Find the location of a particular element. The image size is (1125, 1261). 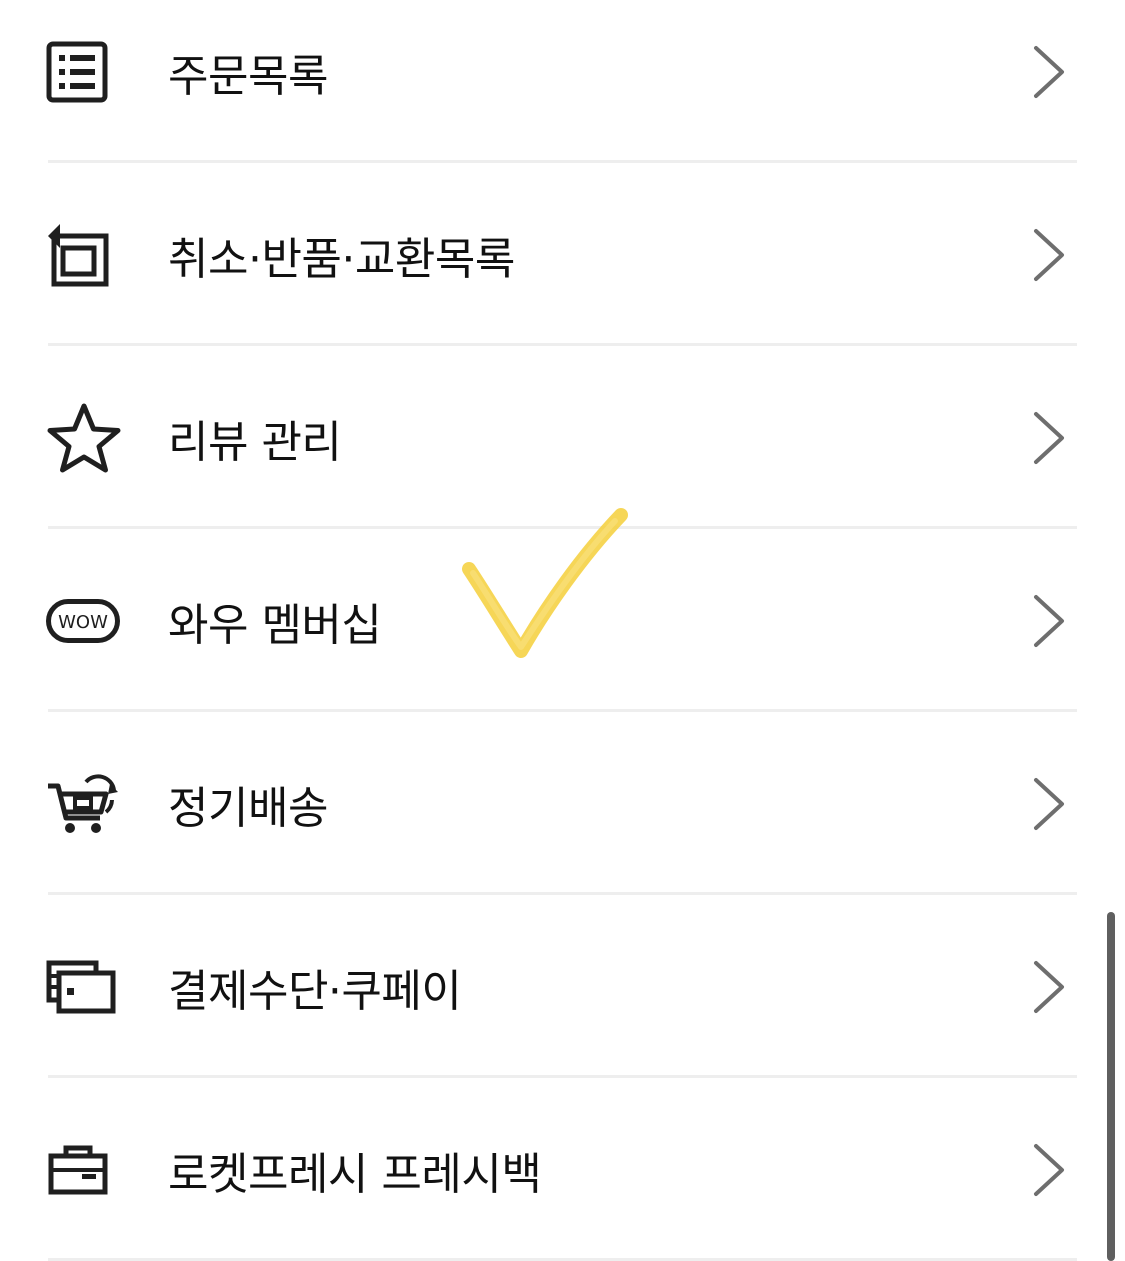

menu-item-label: 취소·반품·교환목록 is located at coordinates (341, 259).